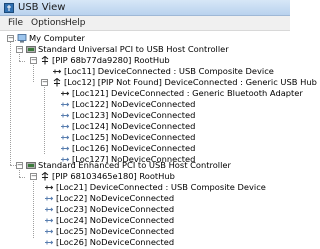 The height and width of the screenshot is (249, 320). I want to click on tree-item-label: [Loc23] NoDeviceConnected, so click(115, 209).